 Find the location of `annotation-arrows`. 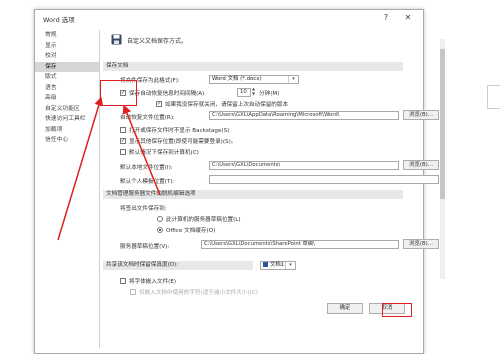

annotation-arrows is located at coordinates (109, 168).